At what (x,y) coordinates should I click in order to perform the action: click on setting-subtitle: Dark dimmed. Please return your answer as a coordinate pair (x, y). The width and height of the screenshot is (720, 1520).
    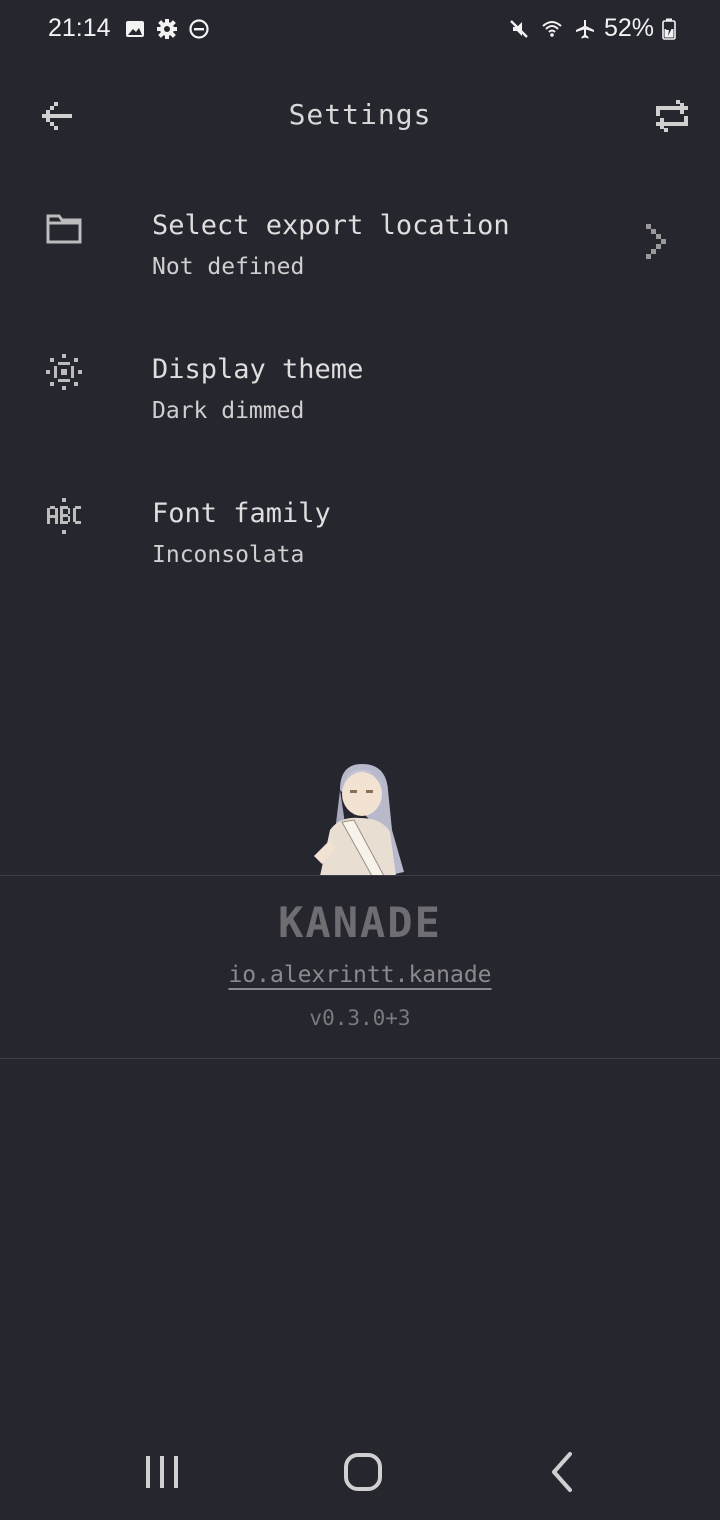
    Looking at the image, I should click on (228, 411).